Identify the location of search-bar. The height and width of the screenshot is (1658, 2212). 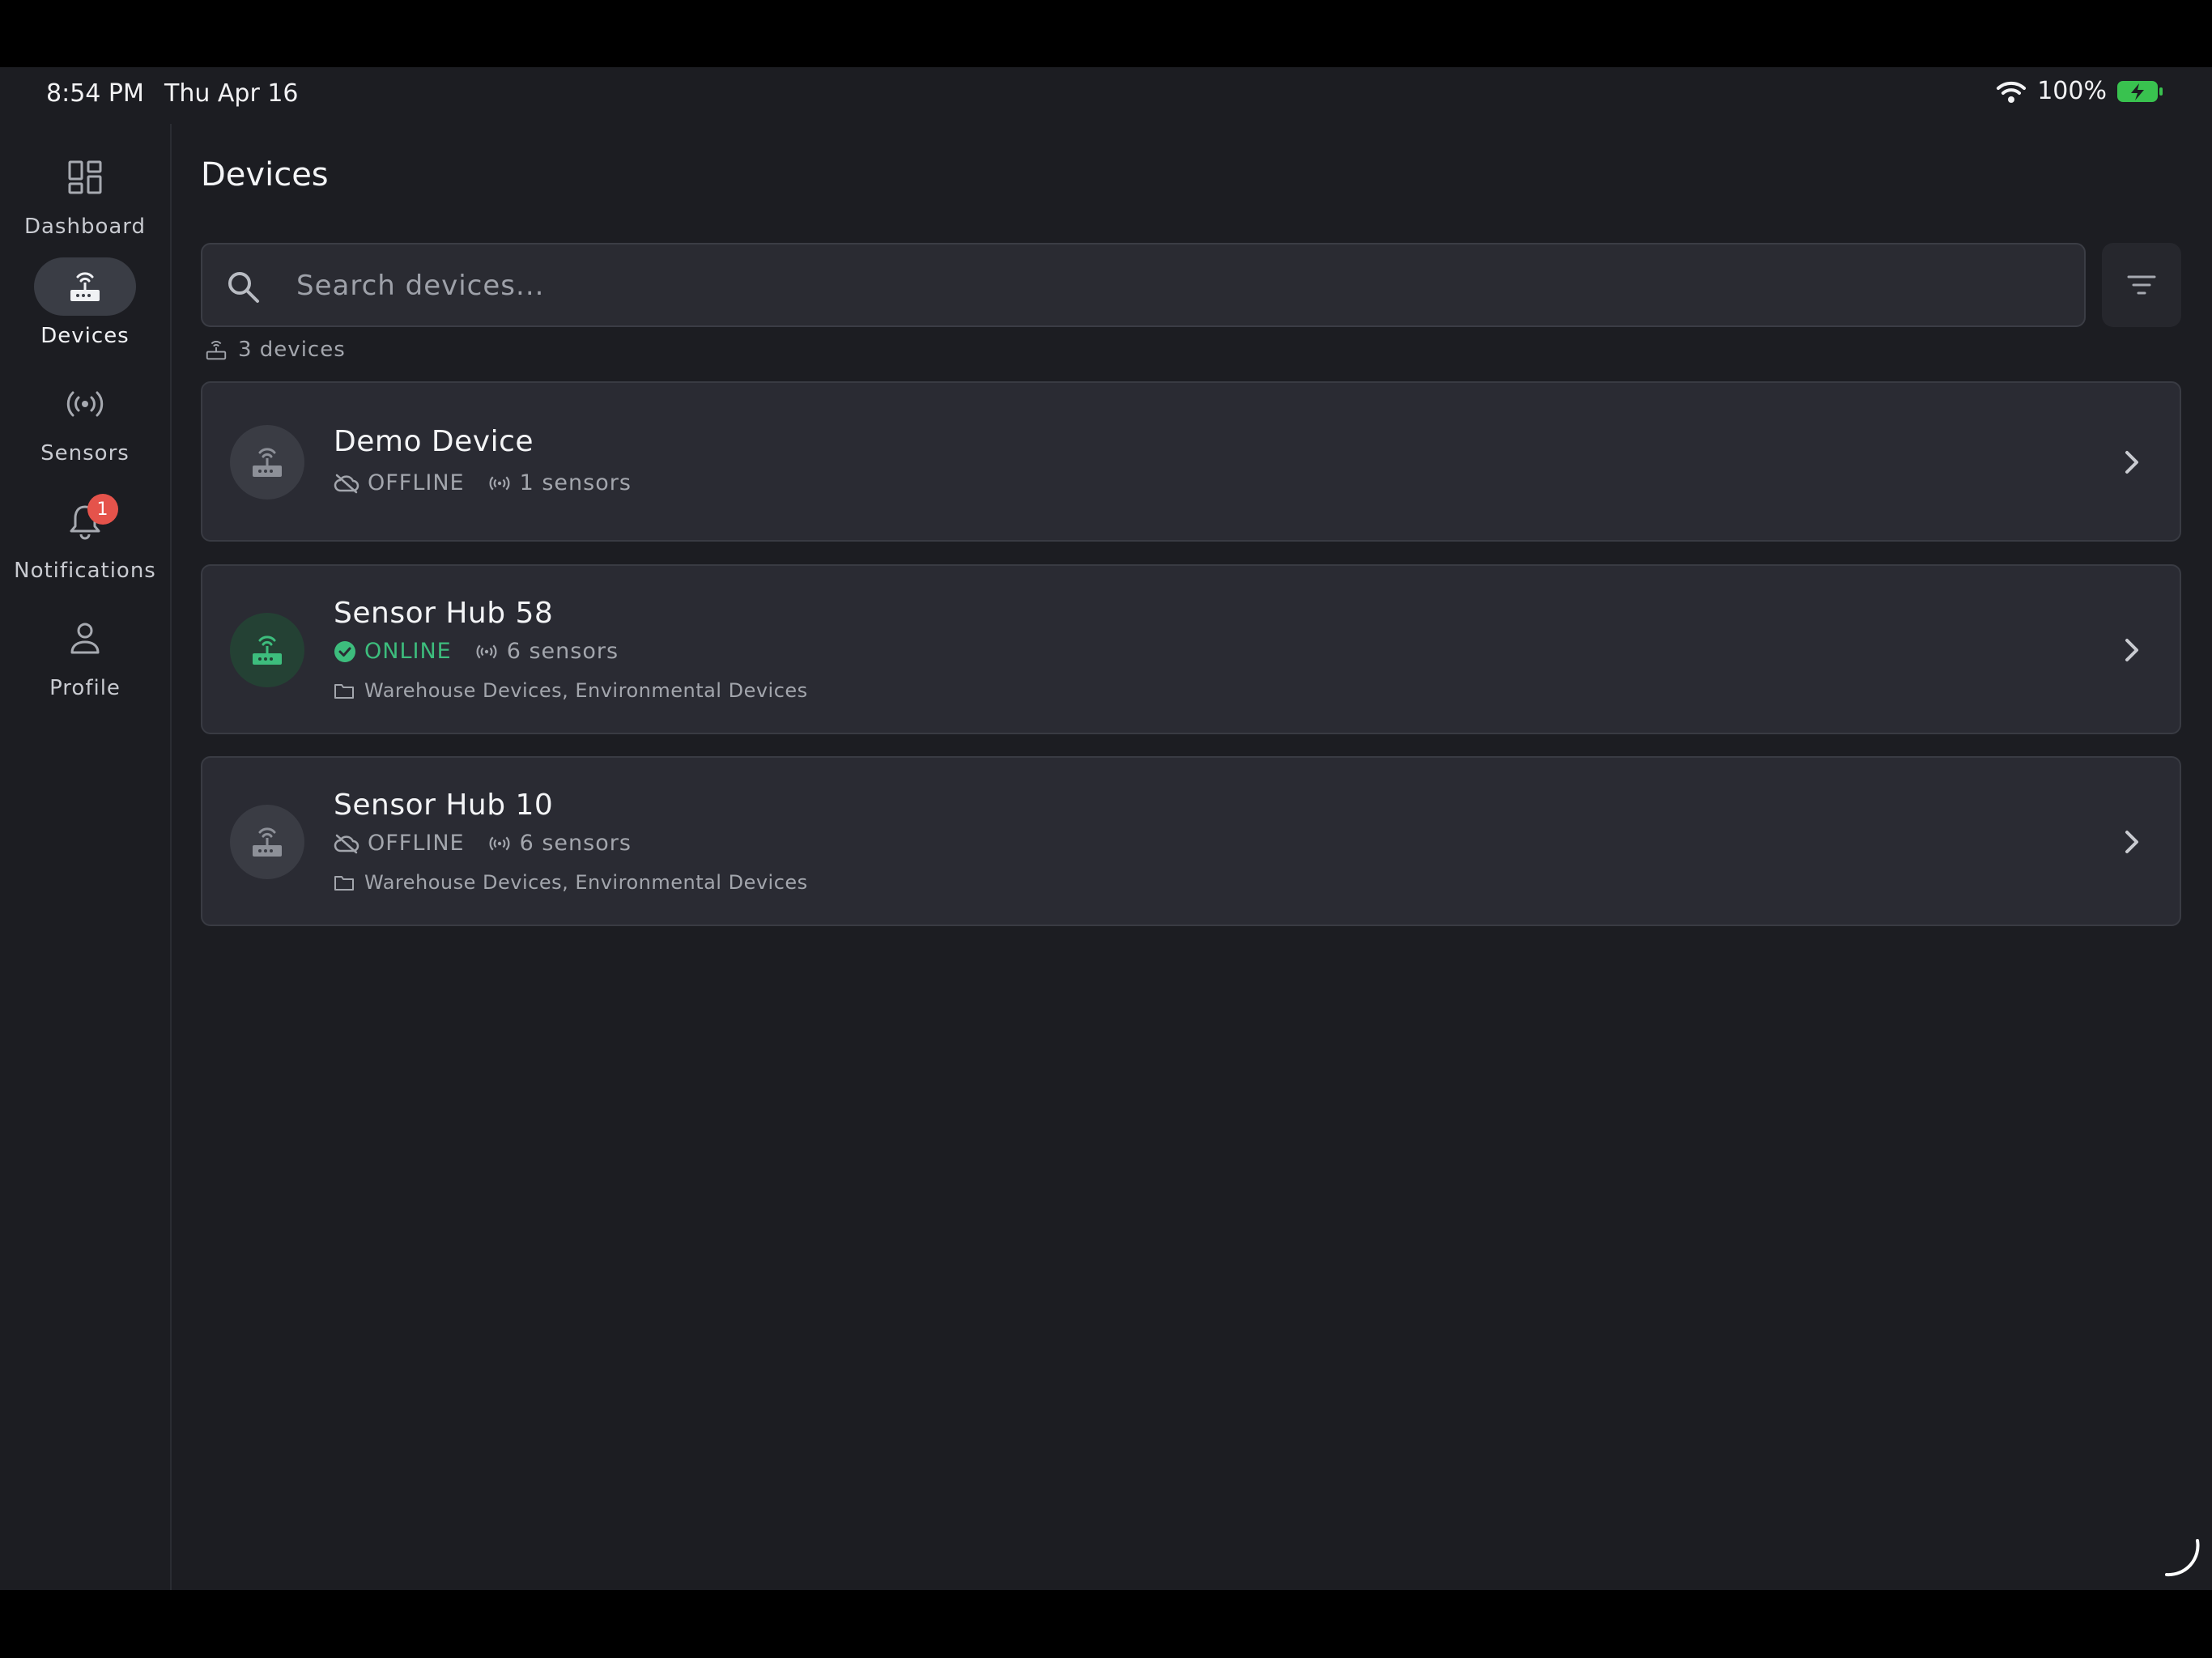
(1144, 285).